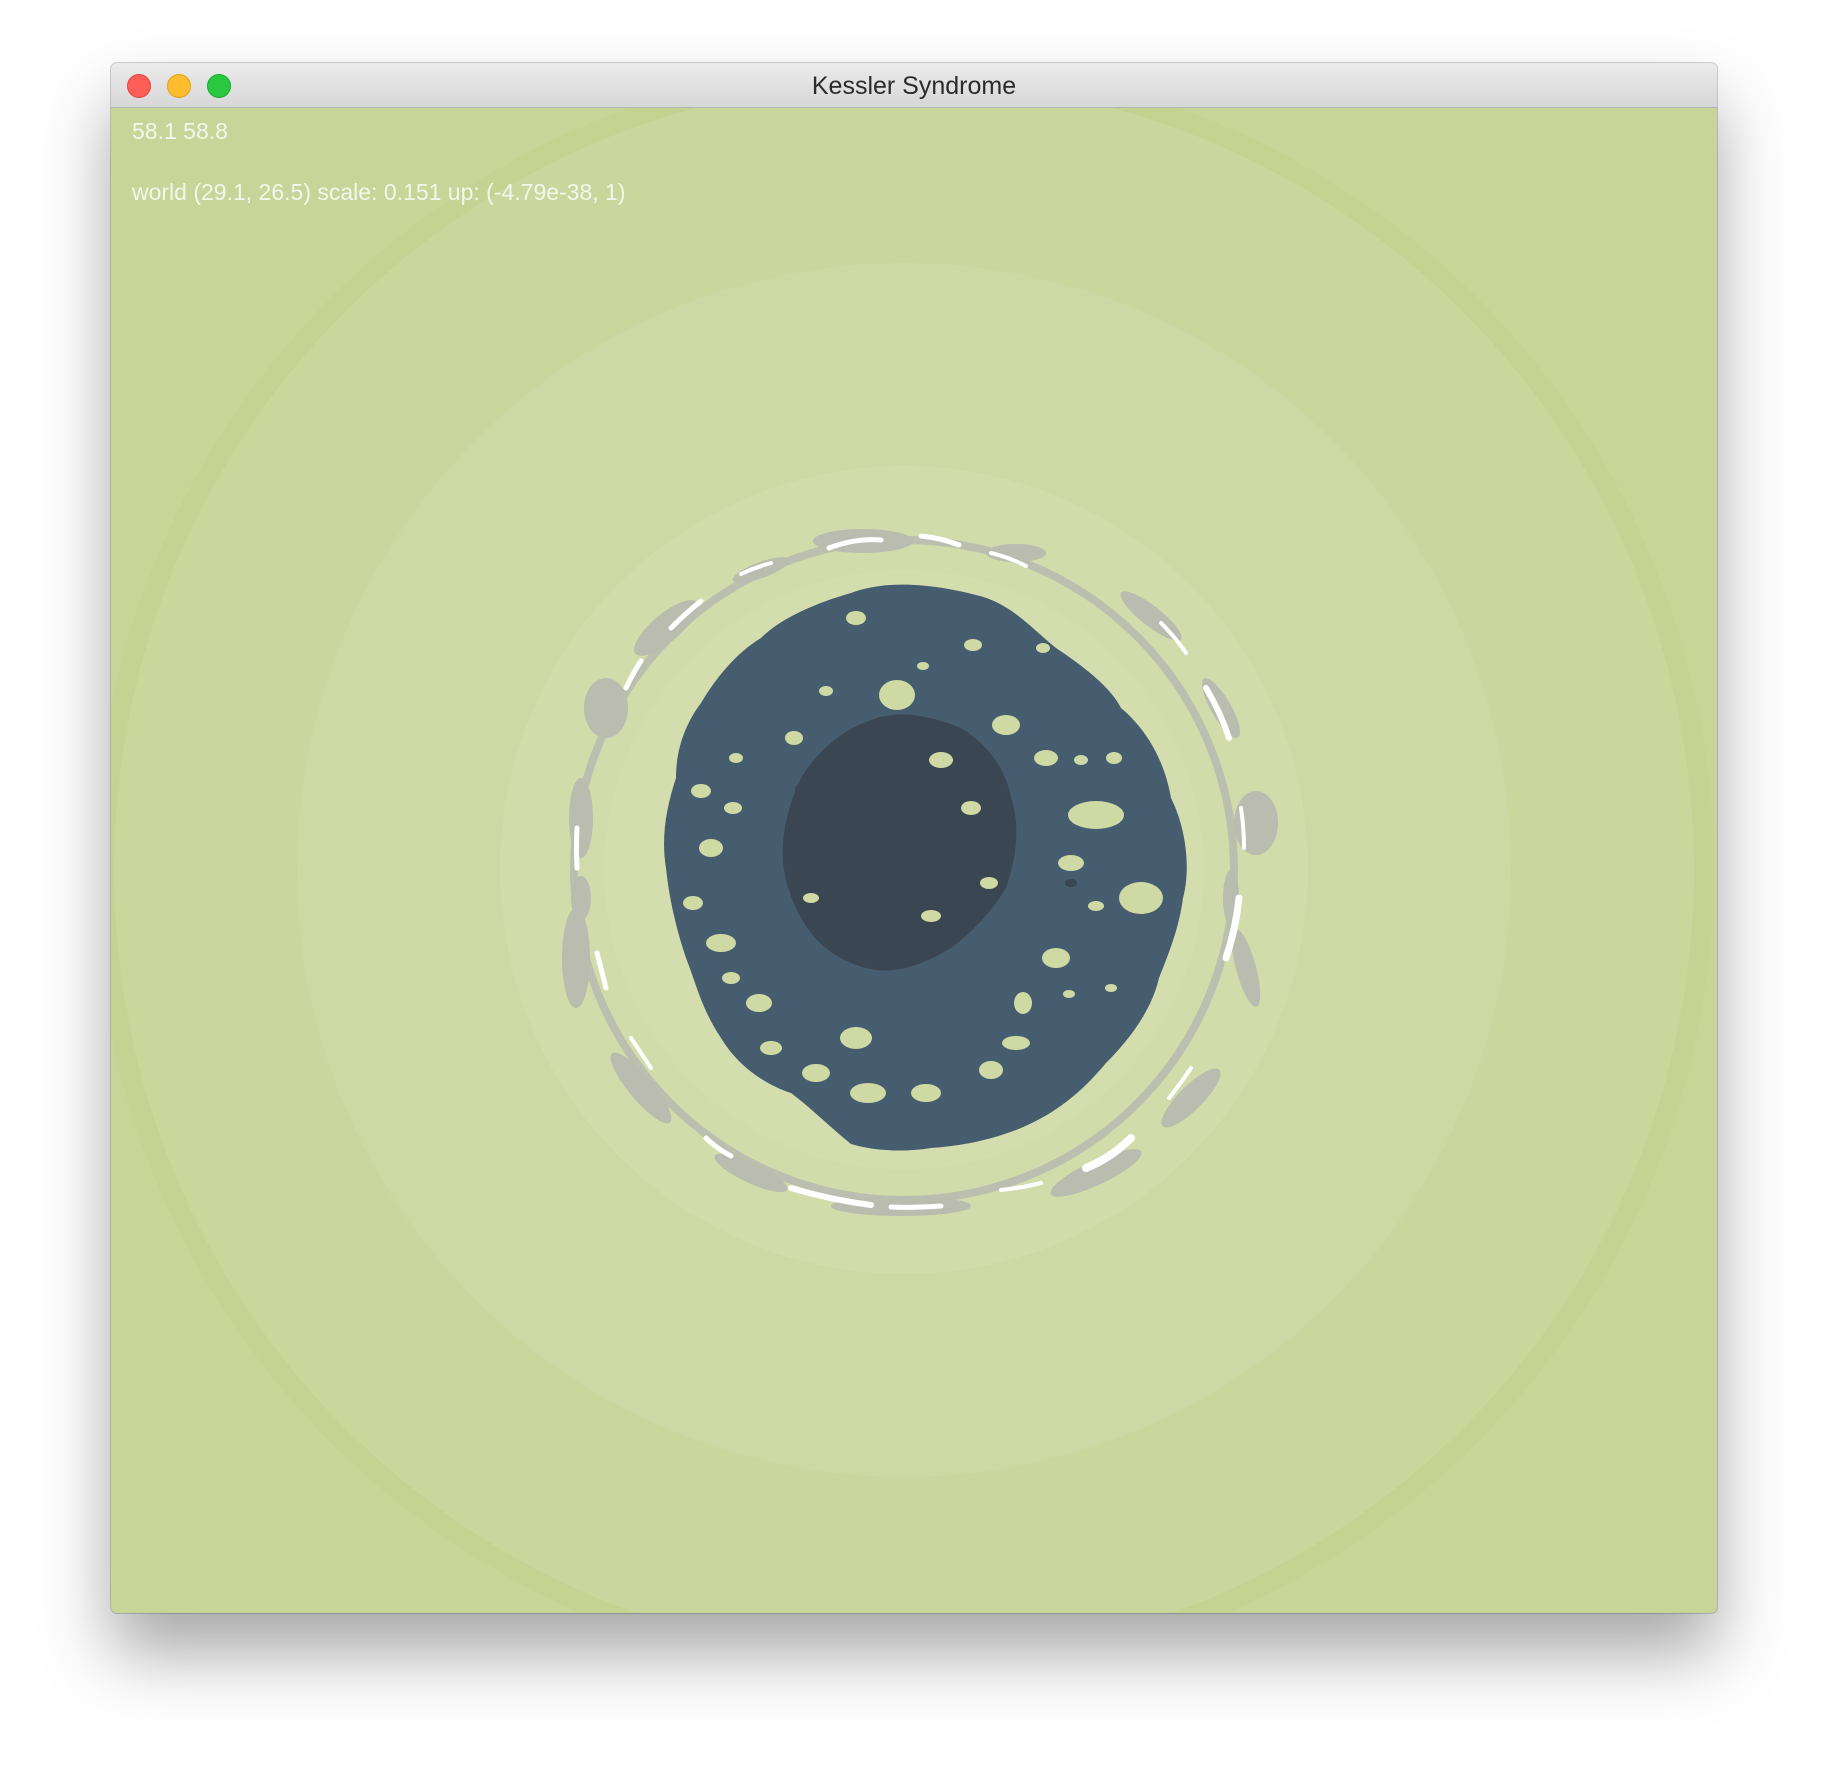 This screenshot has width=1824, height=1768. I want to click on fps-readout: 58.1 58.8, so click(180, 131).